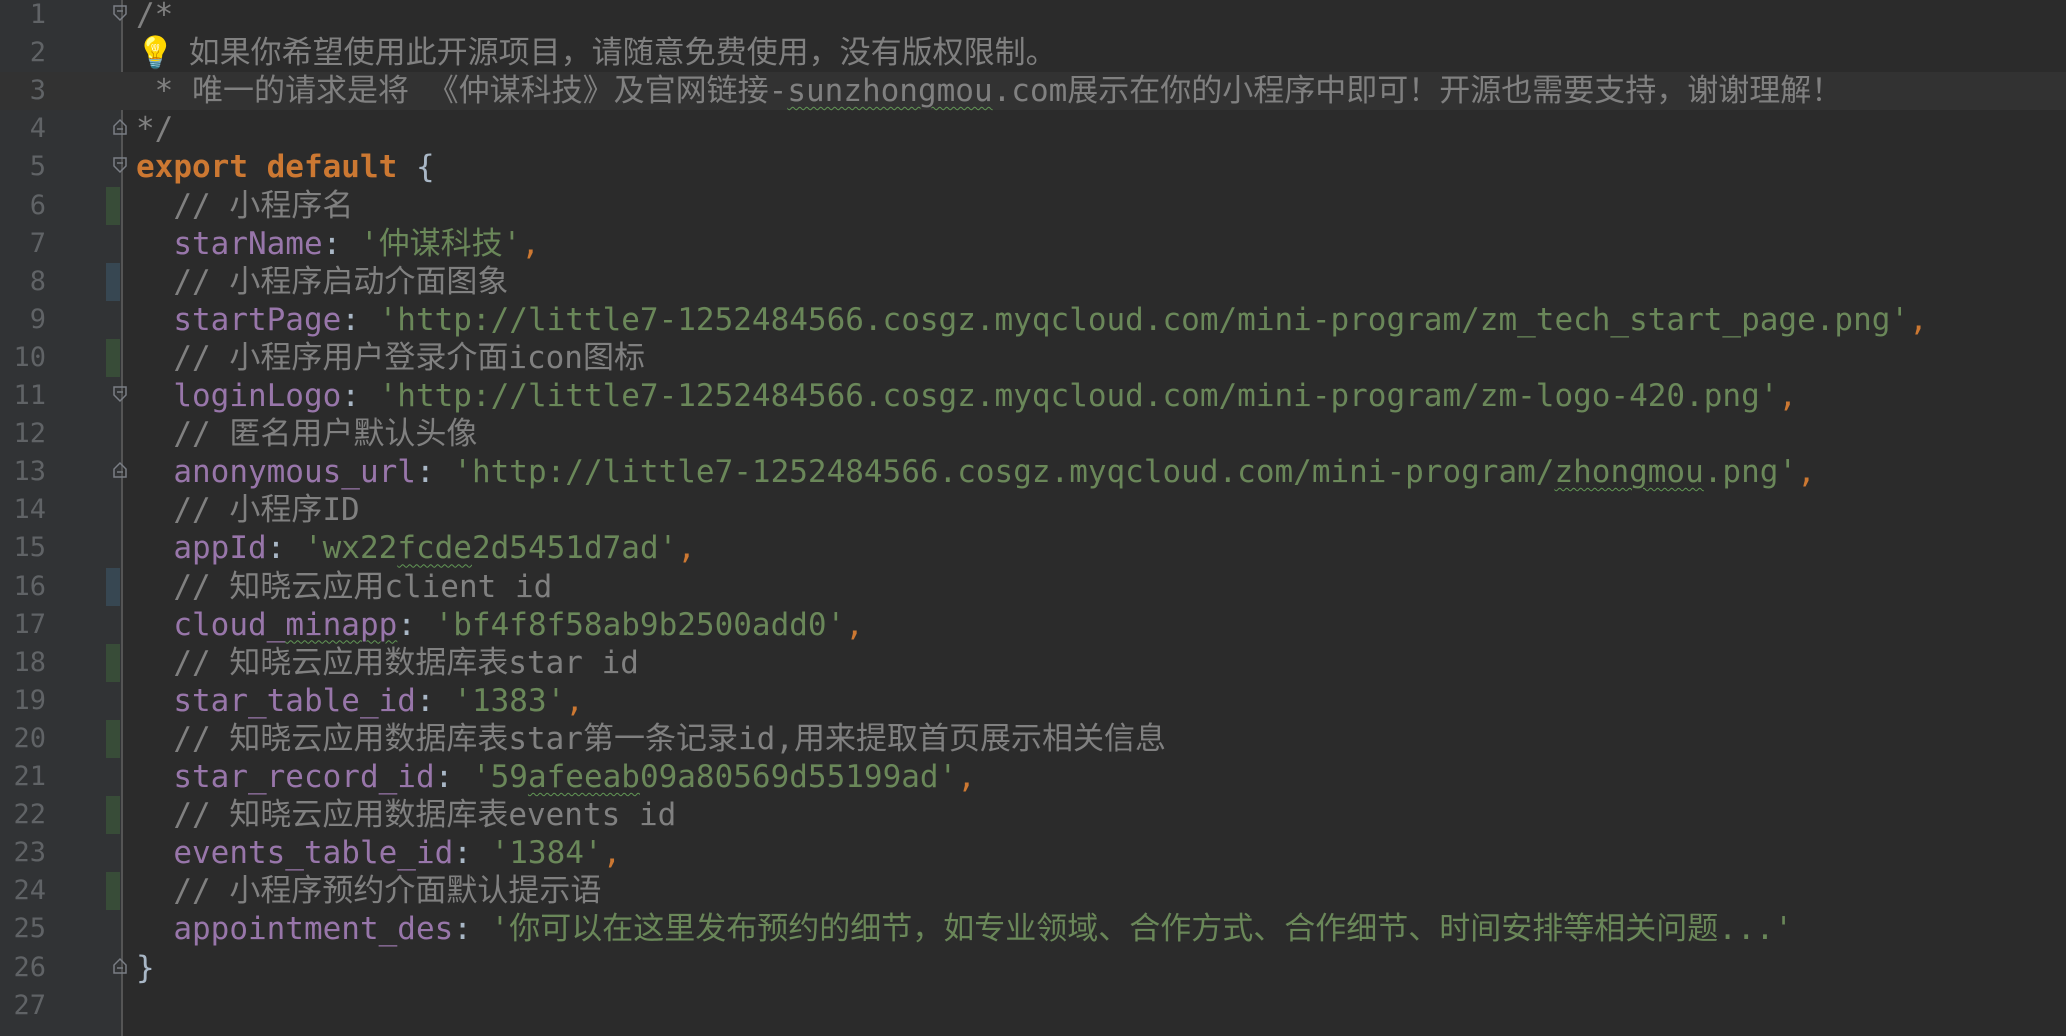  Describe the element at coordinates (1033, 625) in the screenshot. I see `code-line: 17 cloud_minapp: 'bf4f8f58ab9b2500add0',` at that location.